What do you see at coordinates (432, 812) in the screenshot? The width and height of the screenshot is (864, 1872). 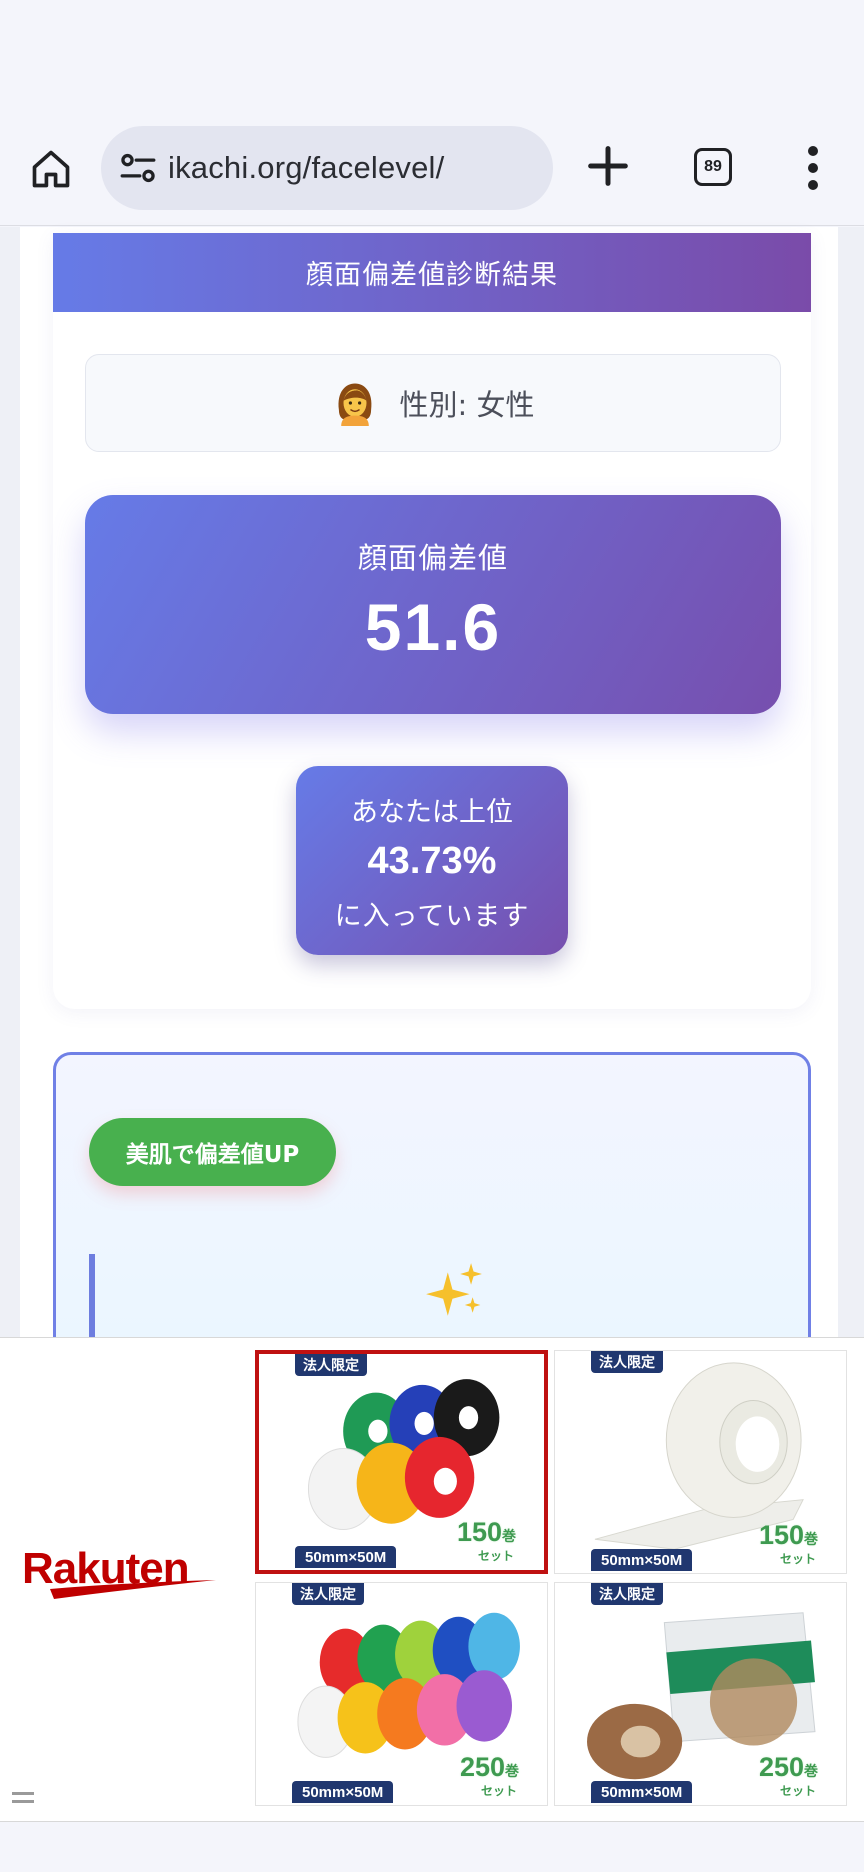 I see `rank-prefix: あなたは上位` at bounding box center [432, 812].